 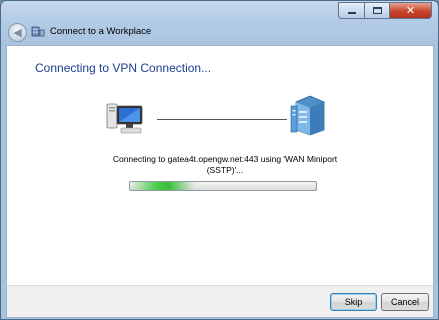 I want to click on computer-icon, so click(x=124, y=118).